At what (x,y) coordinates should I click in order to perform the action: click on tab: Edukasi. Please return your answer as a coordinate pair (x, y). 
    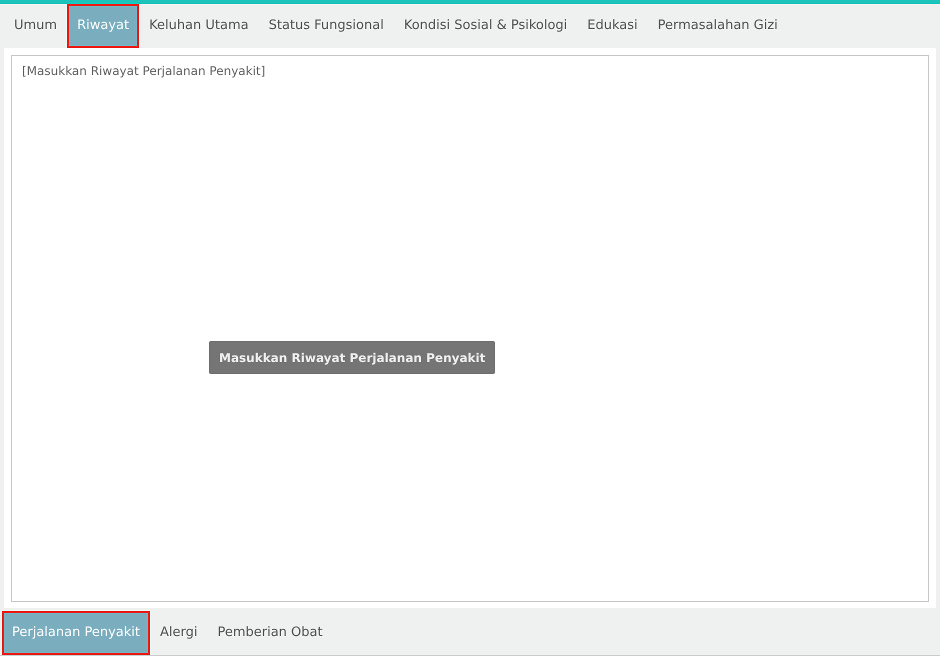
    Looking at the image, I should click on (612, 26).